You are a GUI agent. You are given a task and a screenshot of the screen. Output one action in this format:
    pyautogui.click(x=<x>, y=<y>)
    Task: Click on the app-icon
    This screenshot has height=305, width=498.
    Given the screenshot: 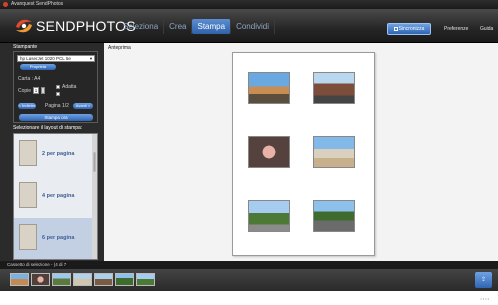 What is the action you would take?
    pyautogui.click(x=5, y=4)
    